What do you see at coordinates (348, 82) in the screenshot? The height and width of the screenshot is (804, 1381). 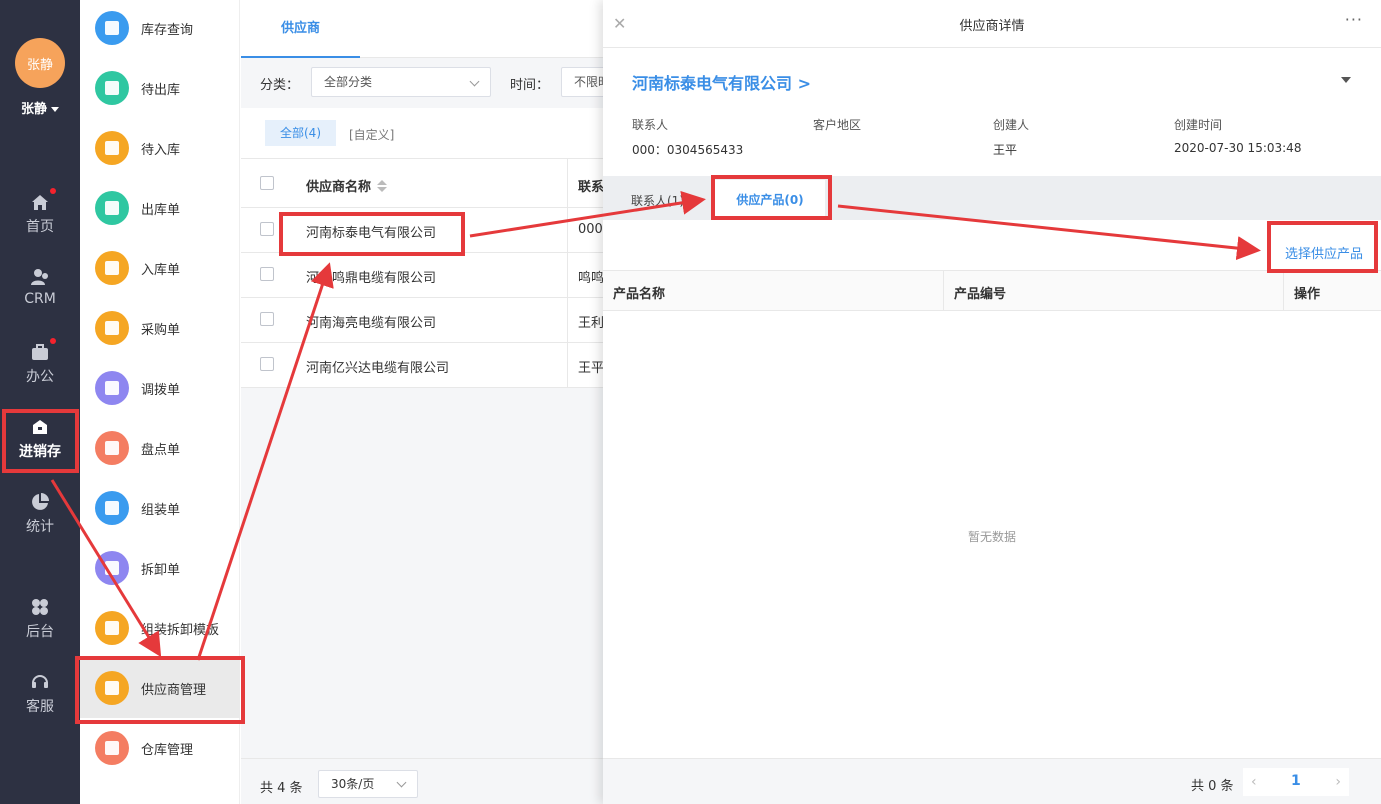 I see `category-select-value: 全部分类` at bounding box center [348, 82].